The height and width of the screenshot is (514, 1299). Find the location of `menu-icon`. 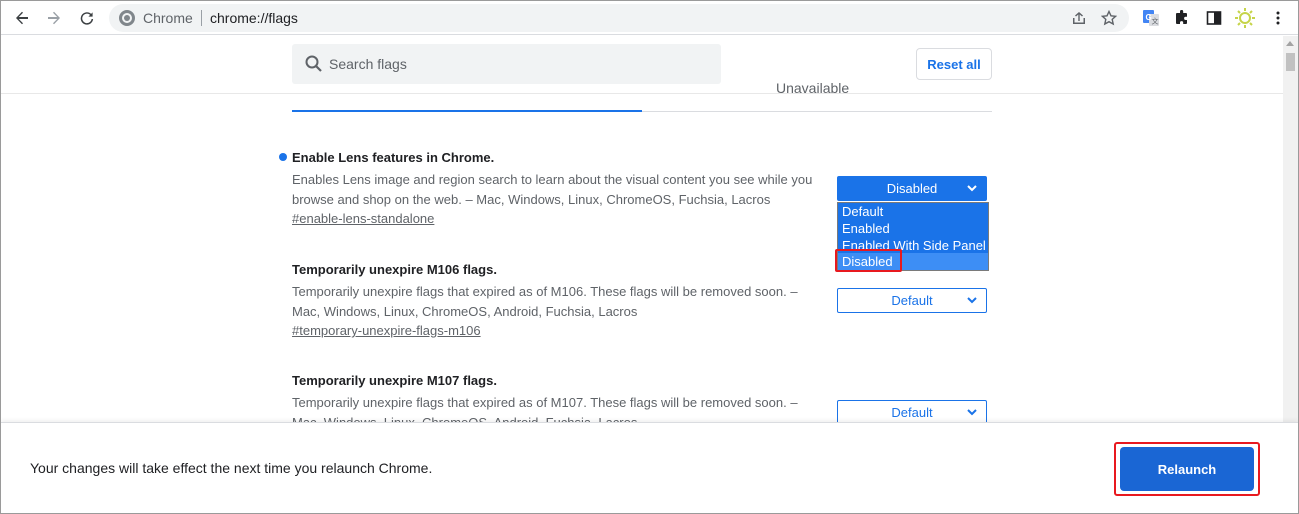

menu-icon is located at coordinates (1278, 18).